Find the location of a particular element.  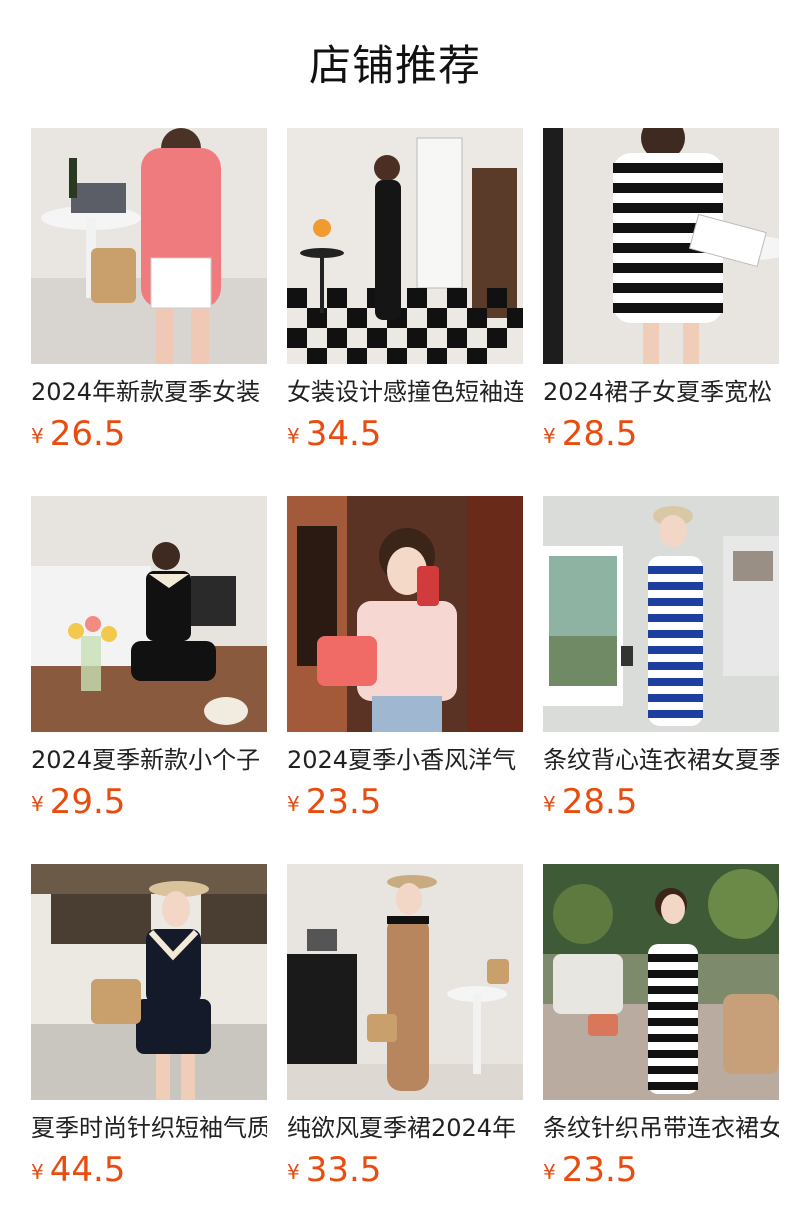

header: 店铺推荐 is located at coordinates (395, 64).